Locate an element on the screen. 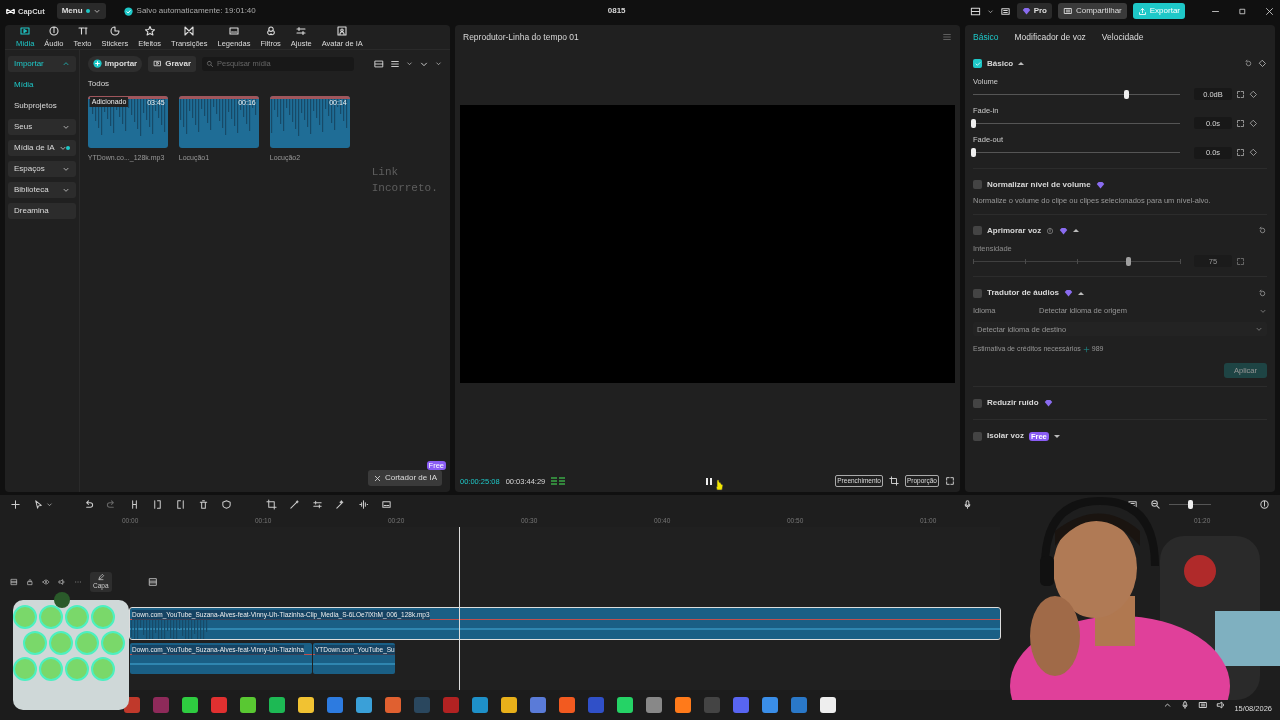  sidebar-item: Mídia is located at coordinates (42, 84).